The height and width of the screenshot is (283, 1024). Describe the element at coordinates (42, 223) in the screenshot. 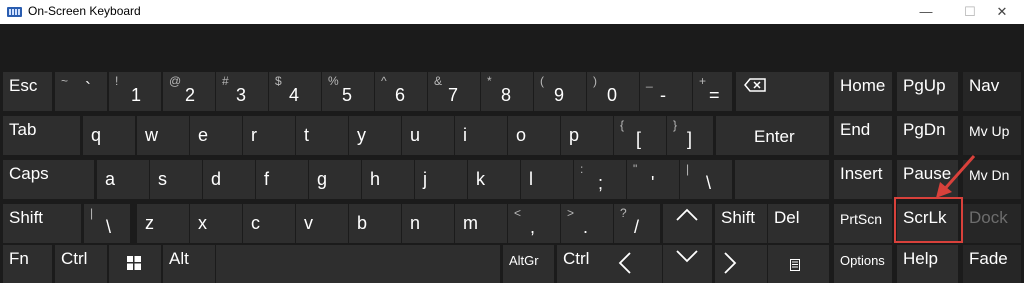

I see `key-left-shift: Shift` at that location.